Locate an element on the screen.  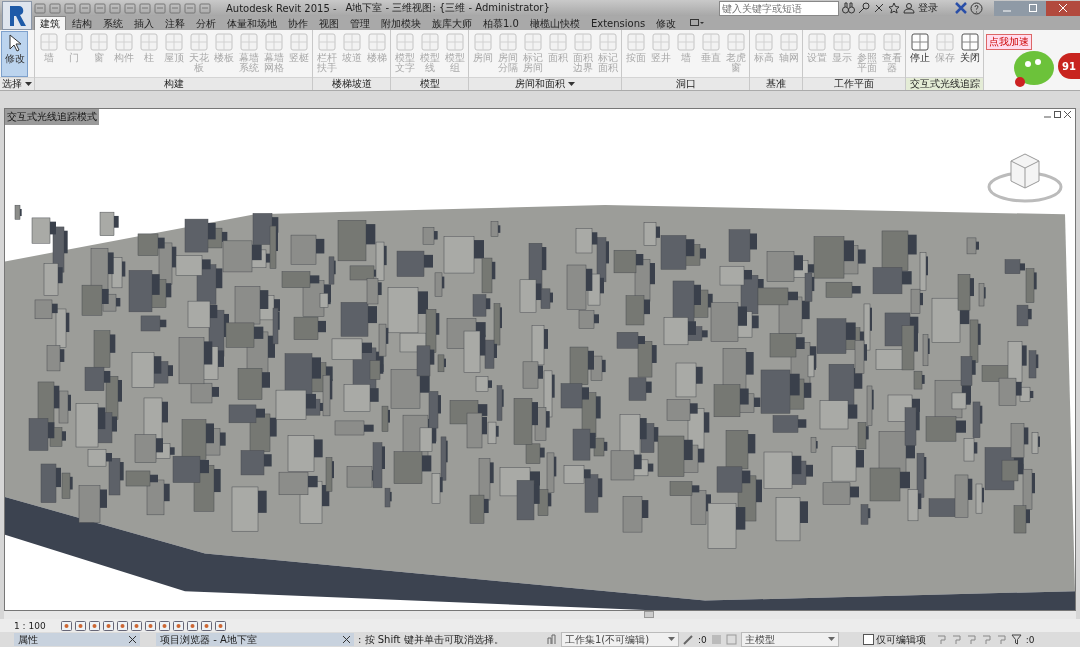
binoculars-icon is located at coordinates (848, 8).